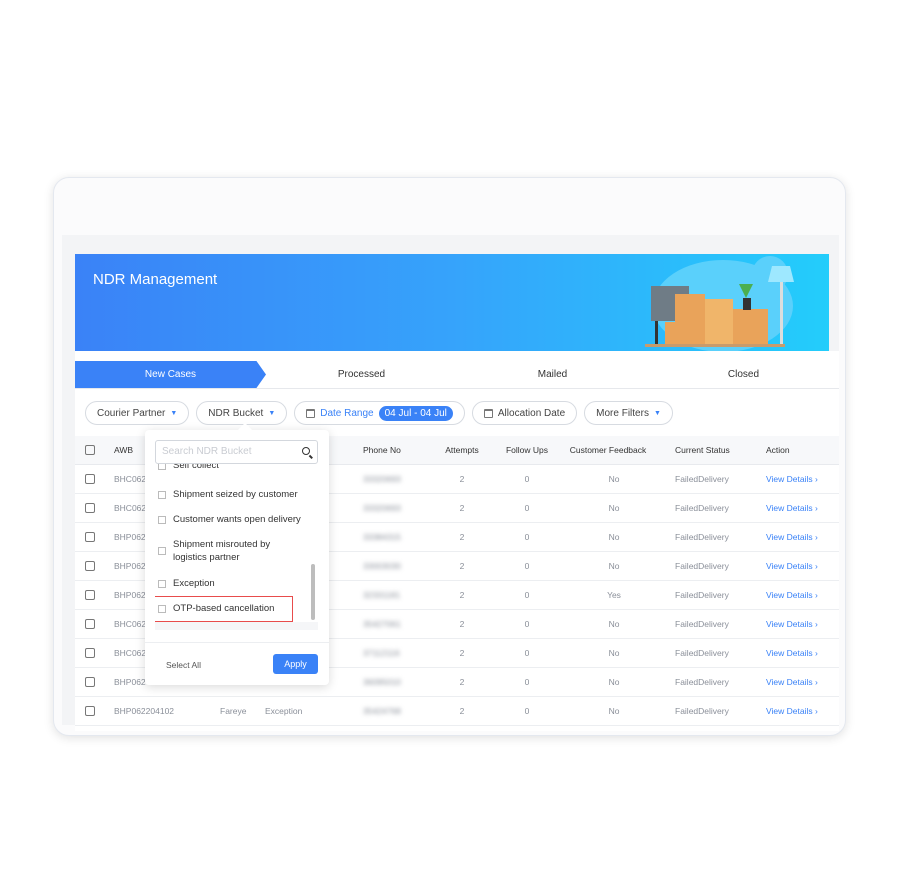  I want to click on date-range-label: Date Range, so click(347, 413).